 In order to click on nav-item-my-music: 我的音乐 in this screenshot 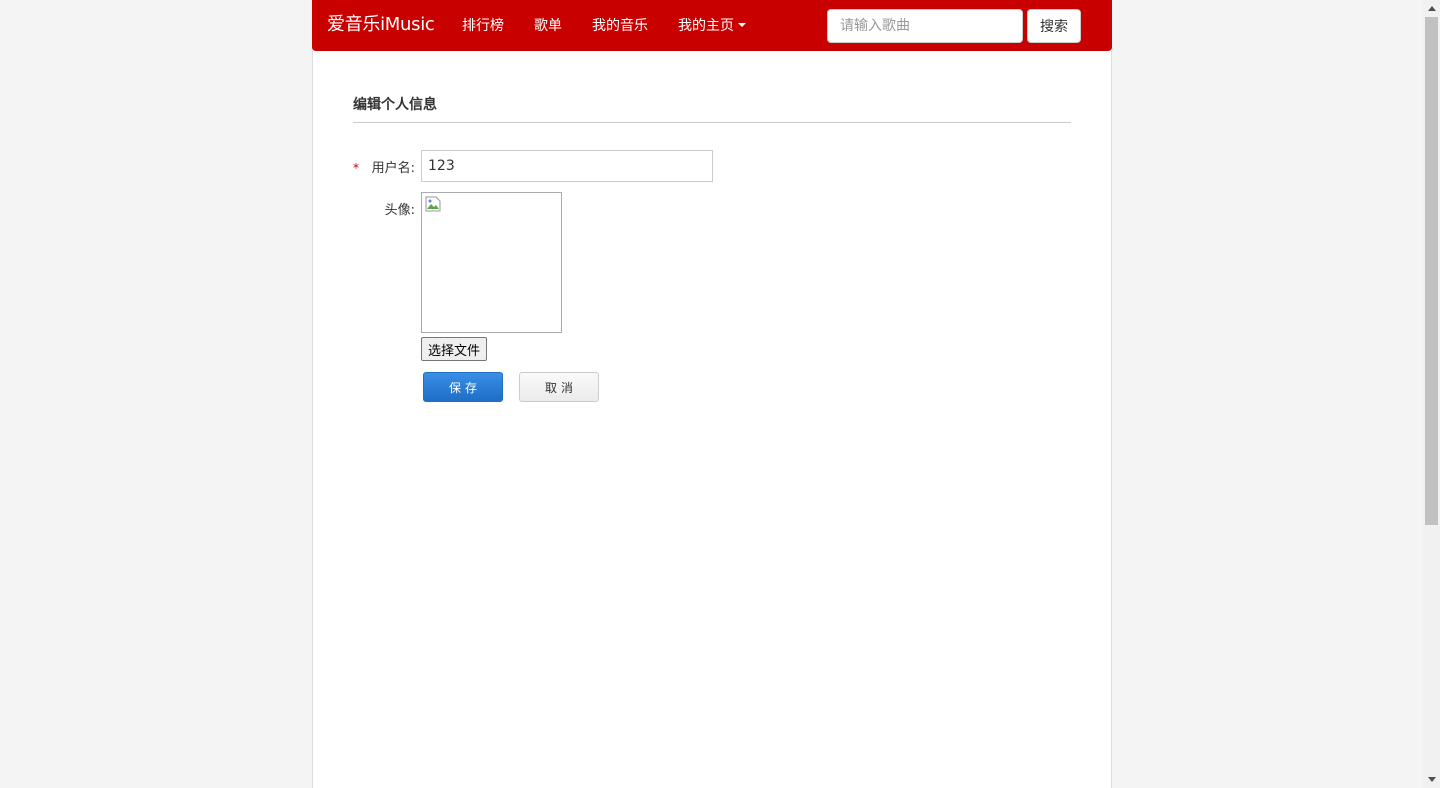, I will do `click(620, 26)`.